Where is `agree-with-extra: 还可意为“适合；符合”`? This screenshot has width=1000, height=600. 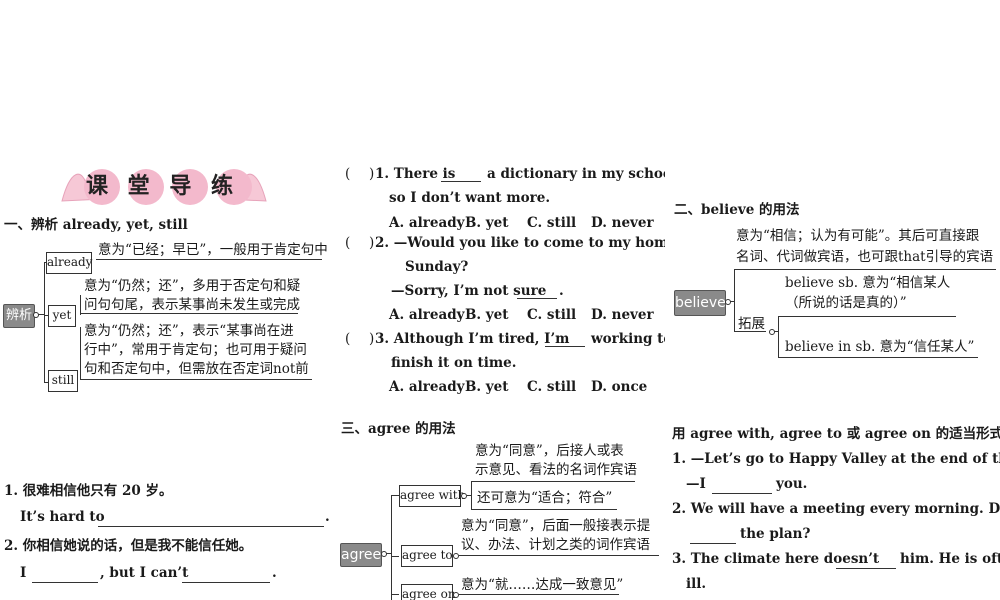 agree-with-extra: 还可意为“适合；符合” is located at coordinates (545, 498).